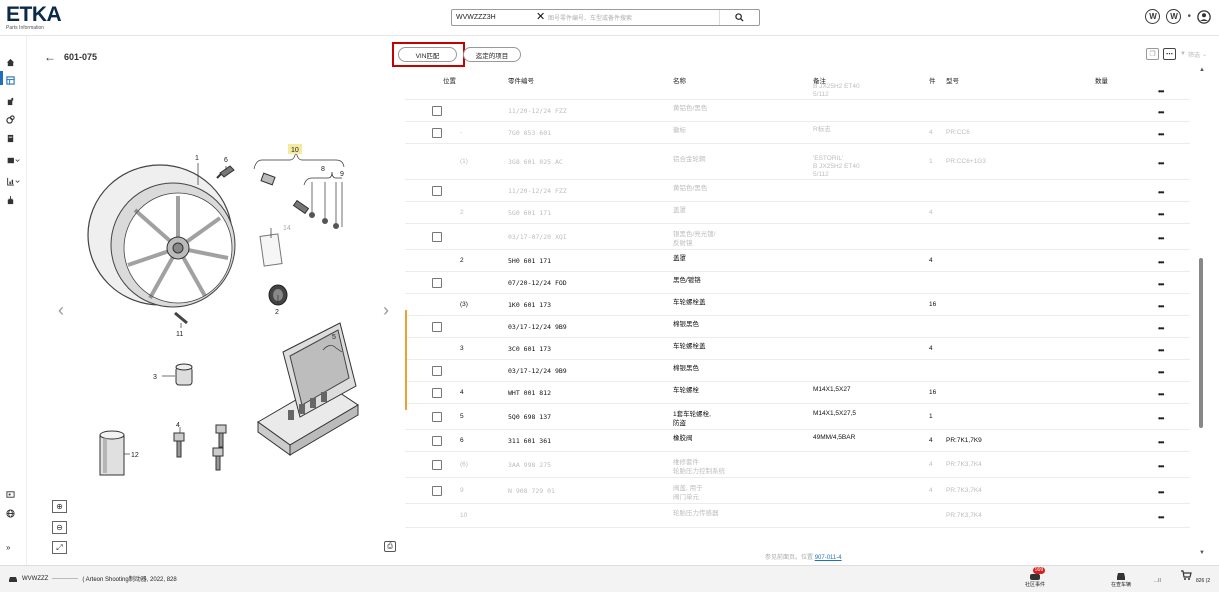 The image size is (1219, 592). What do you see at coordinates (529, 417) in the screenshot?
I see `row-part-number: 5Q0 698 137` at bounding box center [529, 417].